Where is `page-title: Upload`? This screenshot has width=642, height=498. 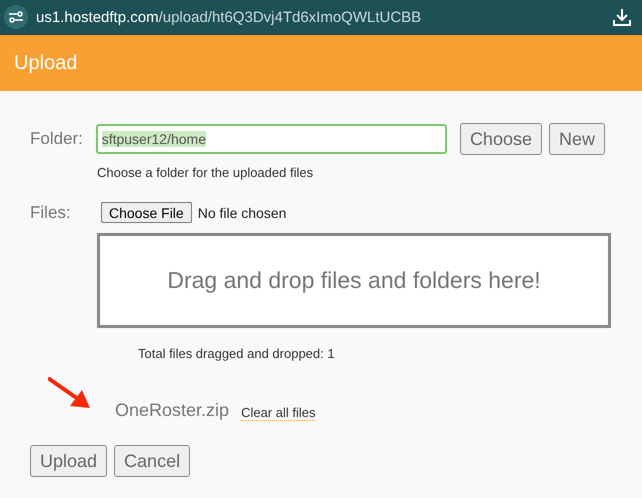 page-title: Upload is located at coordinates (46, 63).